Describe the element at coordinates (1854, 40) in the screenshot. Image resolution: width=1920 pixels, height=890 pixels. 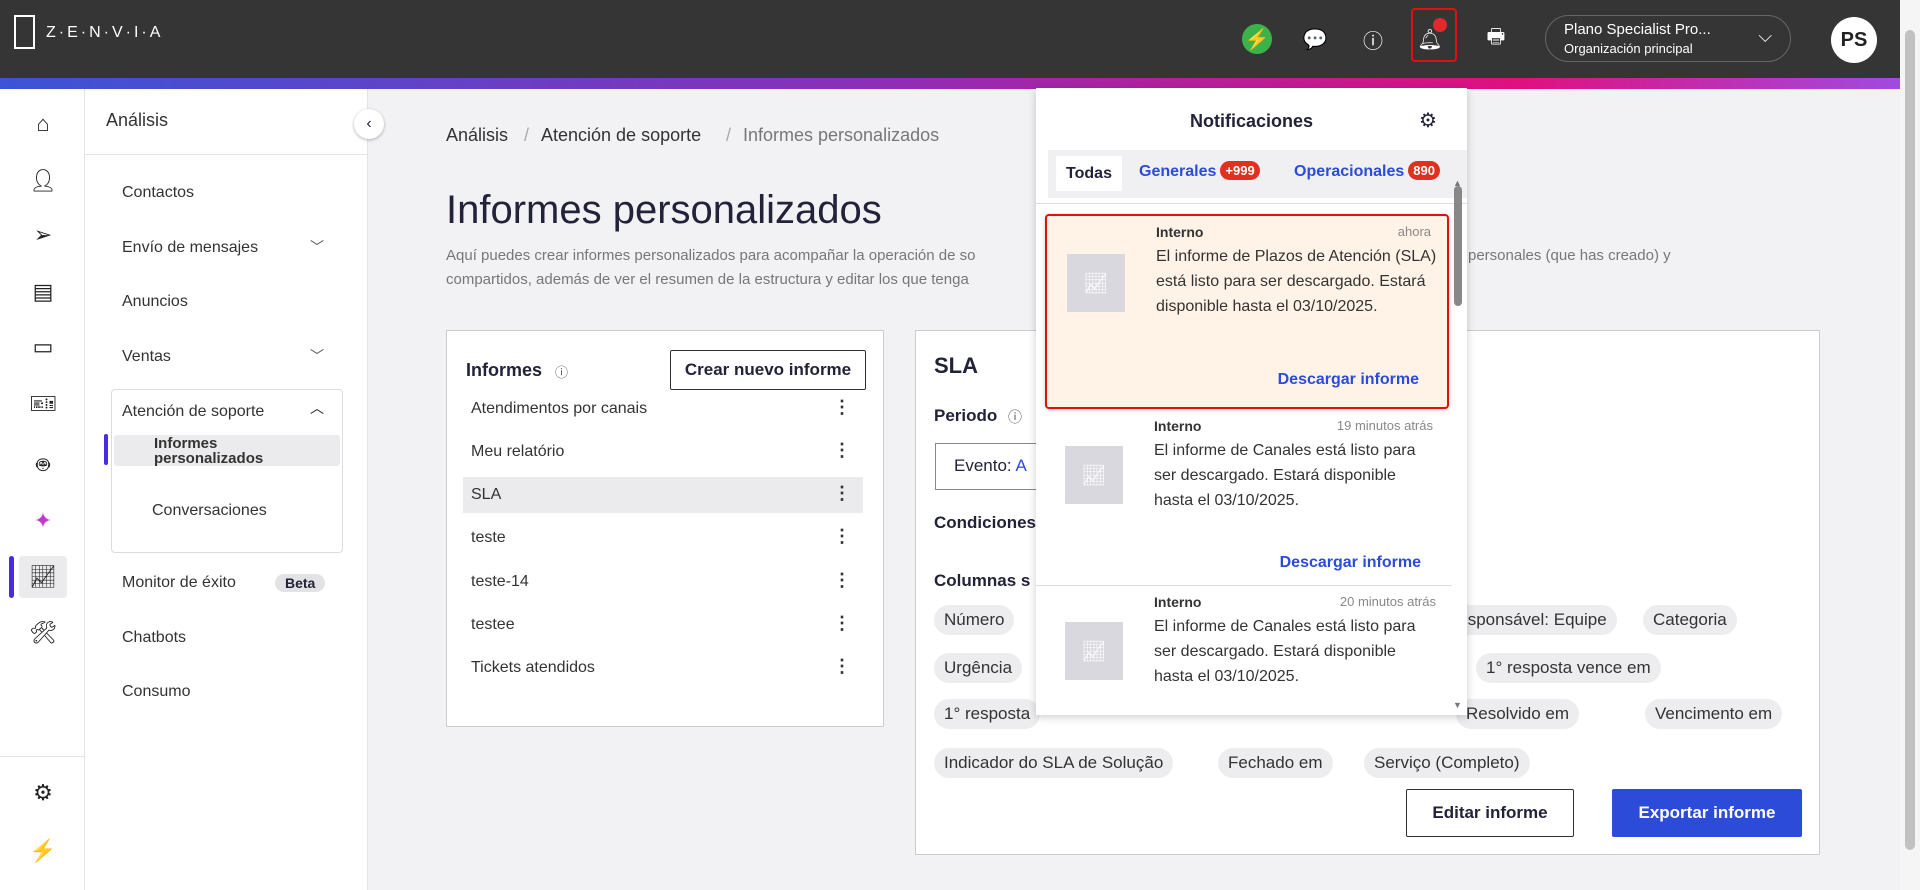
I see `avatar: PS` at that location.